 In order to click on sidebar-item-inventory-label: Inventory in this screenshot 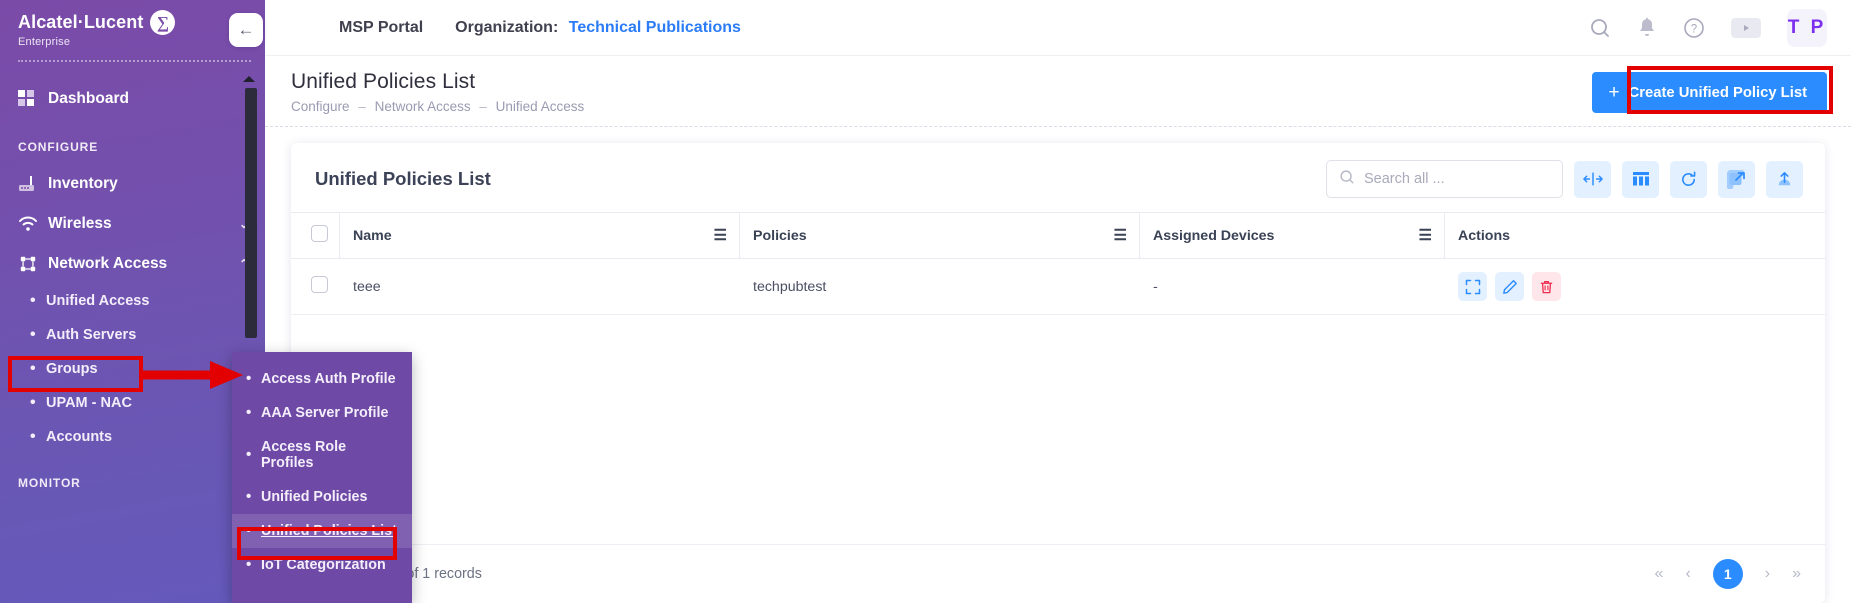, I will do `click(83, 183)`.